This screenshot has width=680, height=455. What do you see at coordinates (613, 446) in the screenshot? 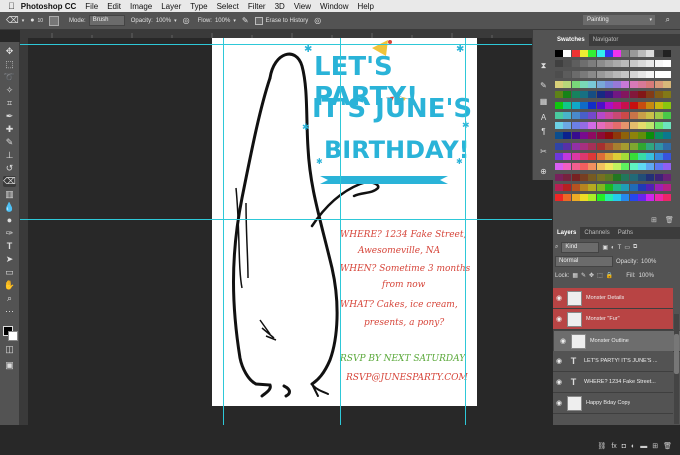
I see `layer-style-icon: fx` at bounding box center [613, 446].